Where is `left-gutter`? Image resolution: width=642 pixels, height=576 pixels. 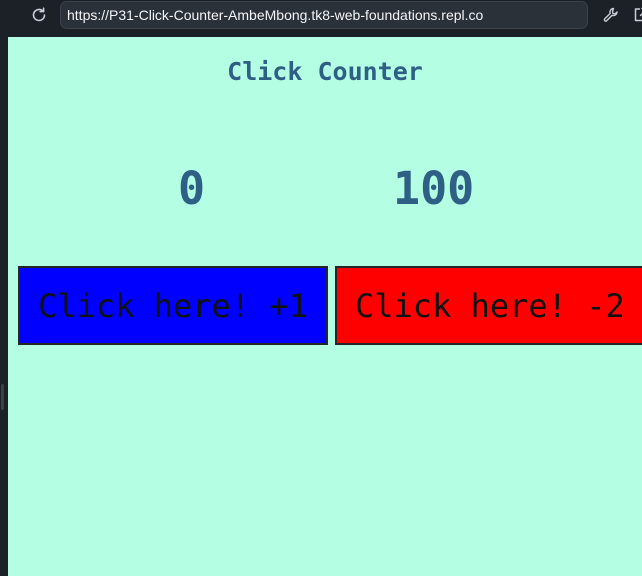 left-gutter is located at coordinates (4, 288).